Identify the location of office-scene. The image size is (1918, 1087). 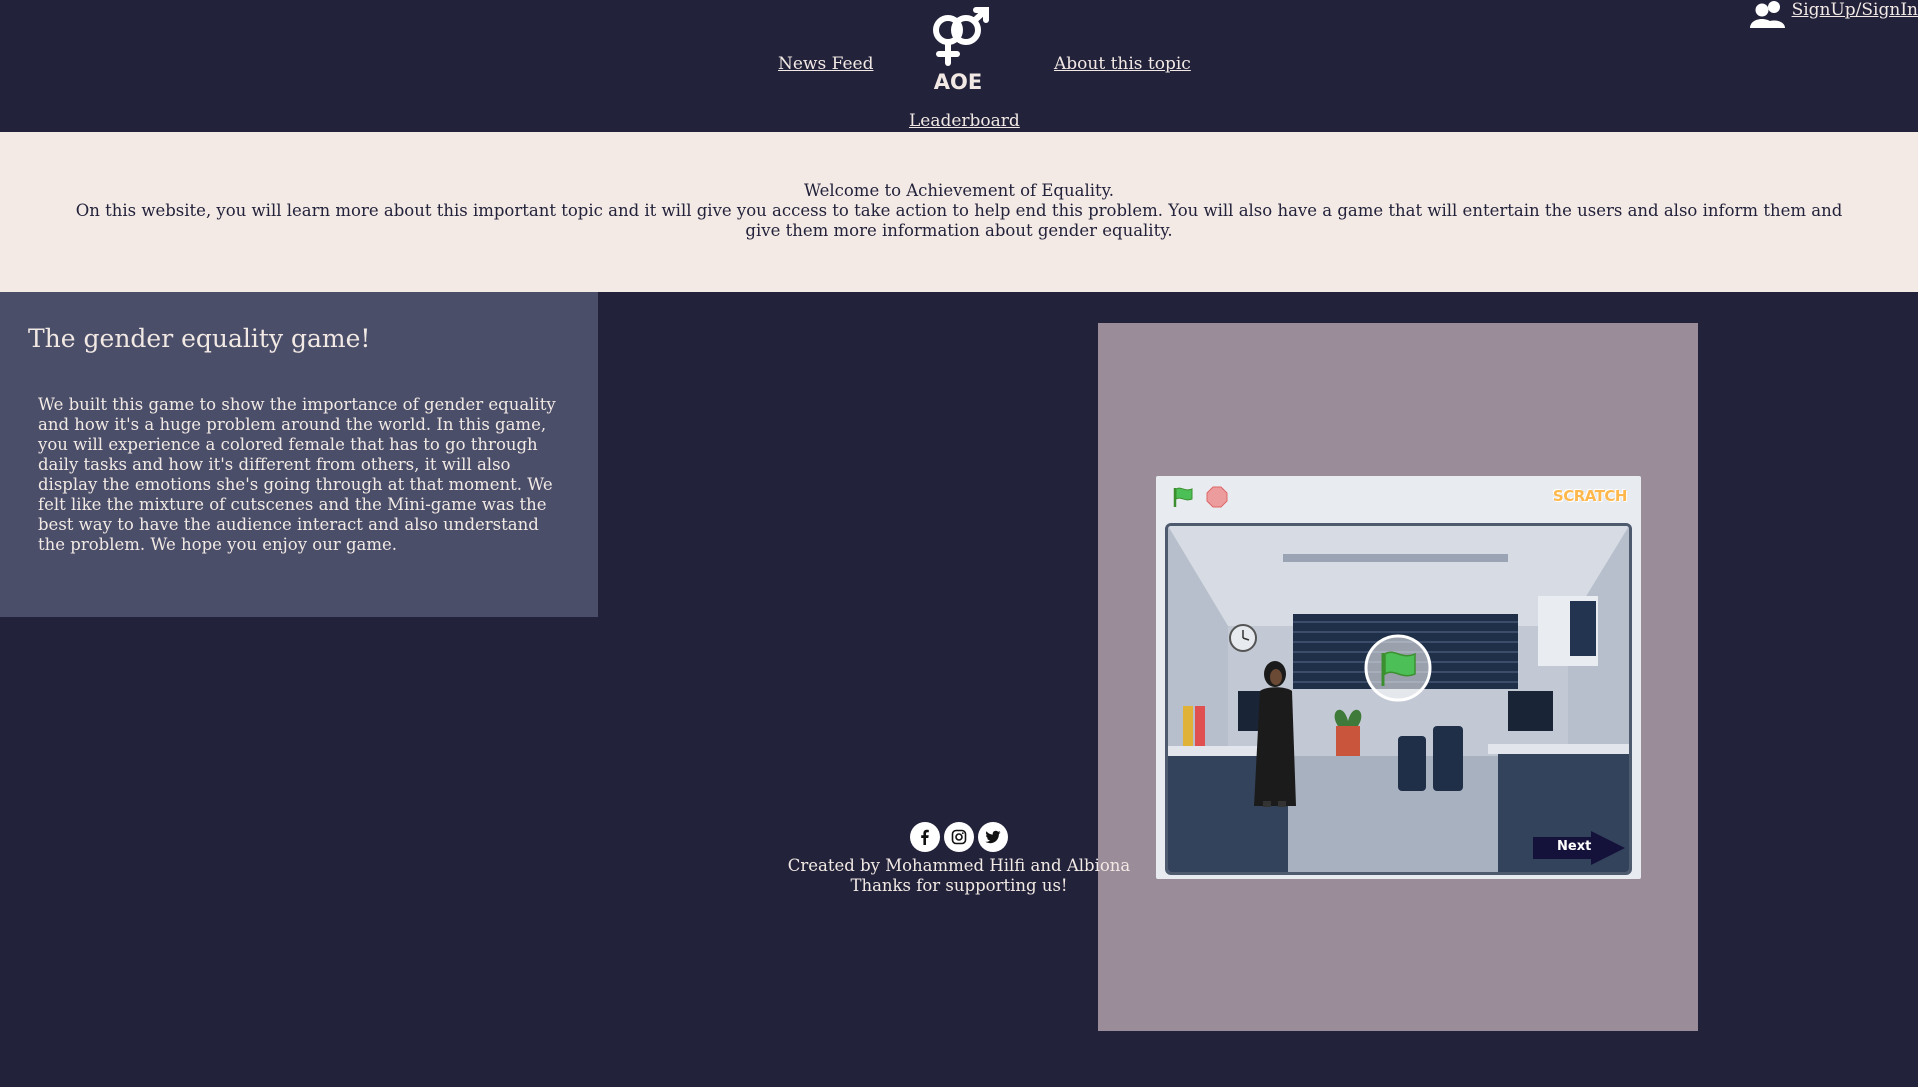
(1398, 699).